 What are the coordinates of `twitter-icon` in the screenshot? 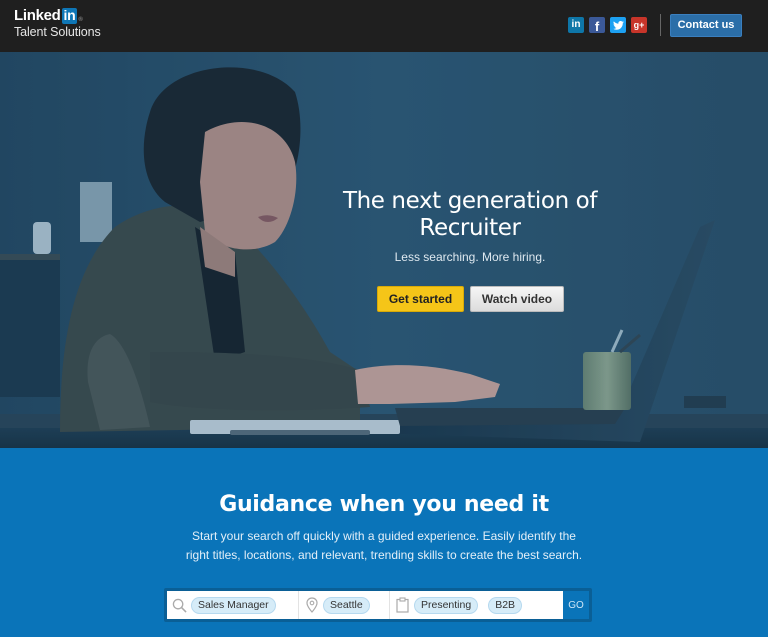 It's located at (618, 25).